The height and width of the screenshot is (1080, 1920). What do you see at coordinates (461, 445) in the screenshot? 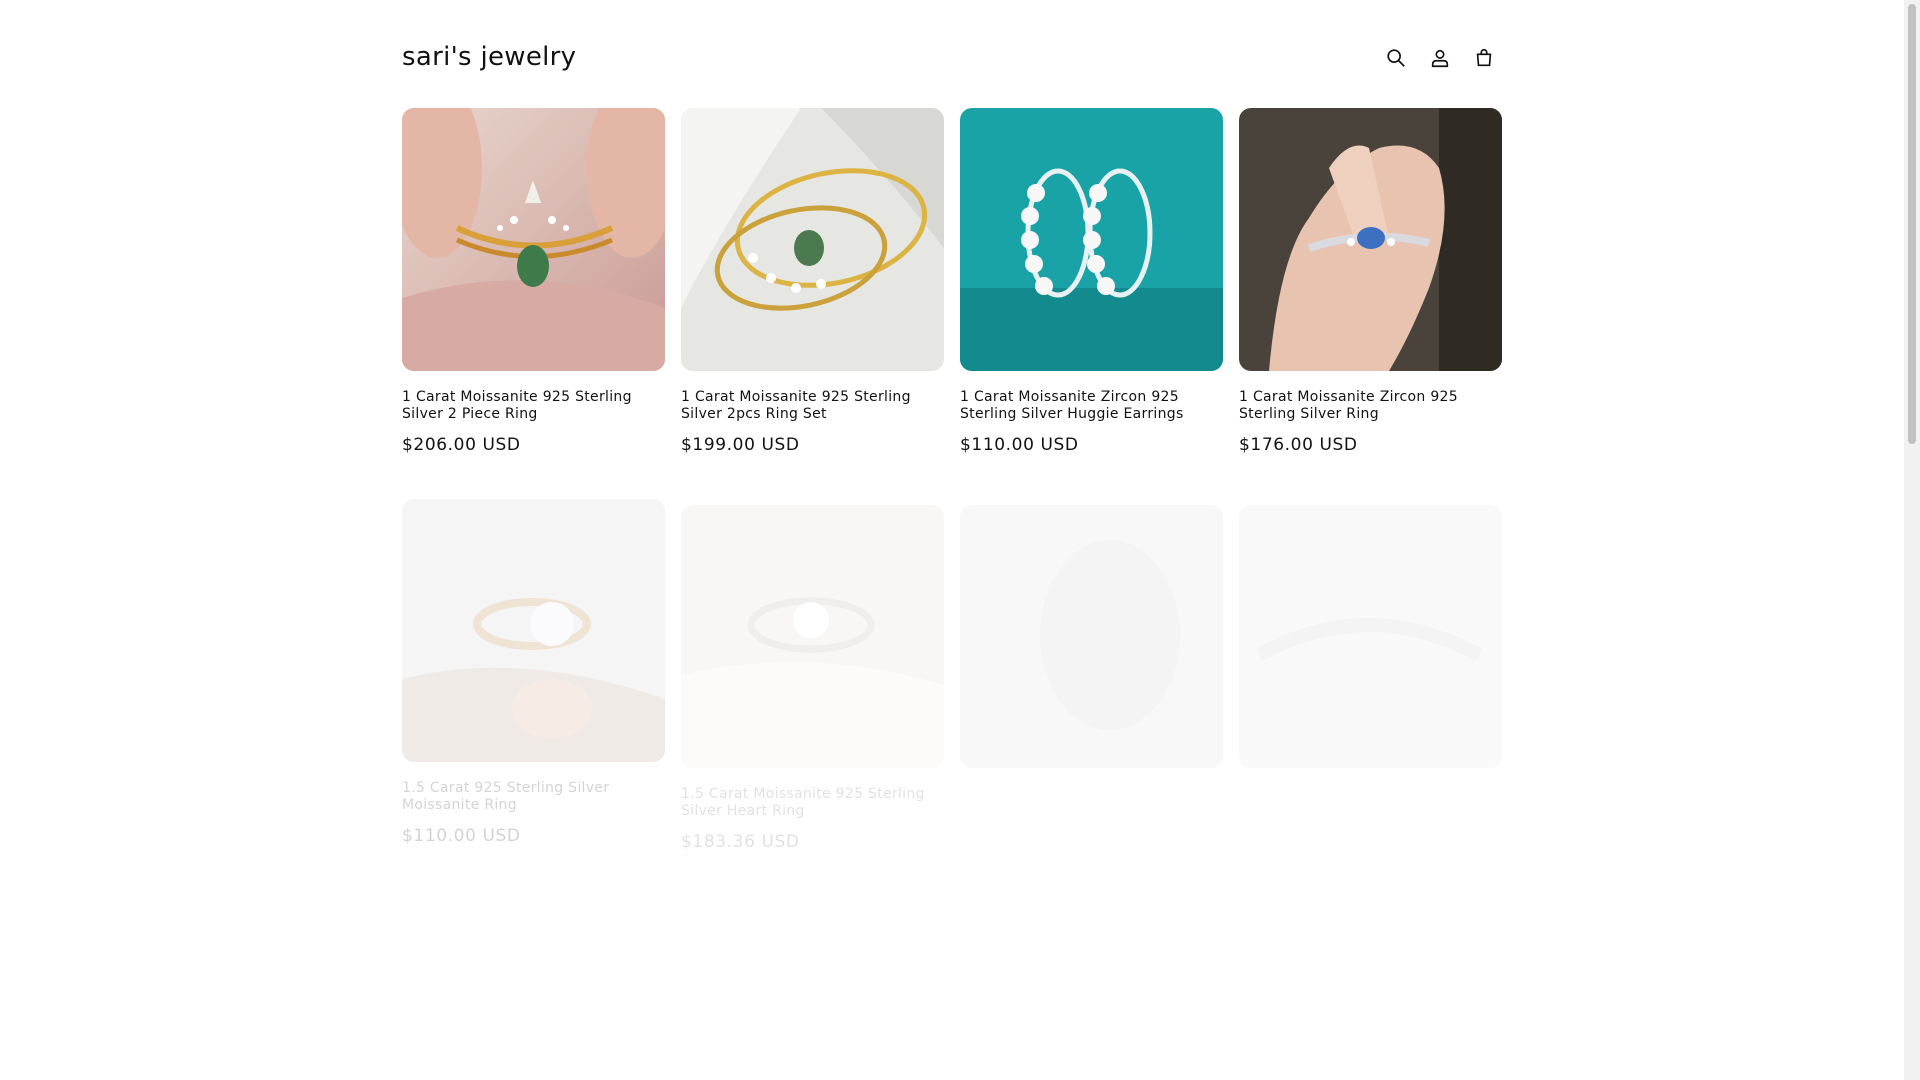
I see `product-price: $206.00 USD` at bounding box center [461, 445].